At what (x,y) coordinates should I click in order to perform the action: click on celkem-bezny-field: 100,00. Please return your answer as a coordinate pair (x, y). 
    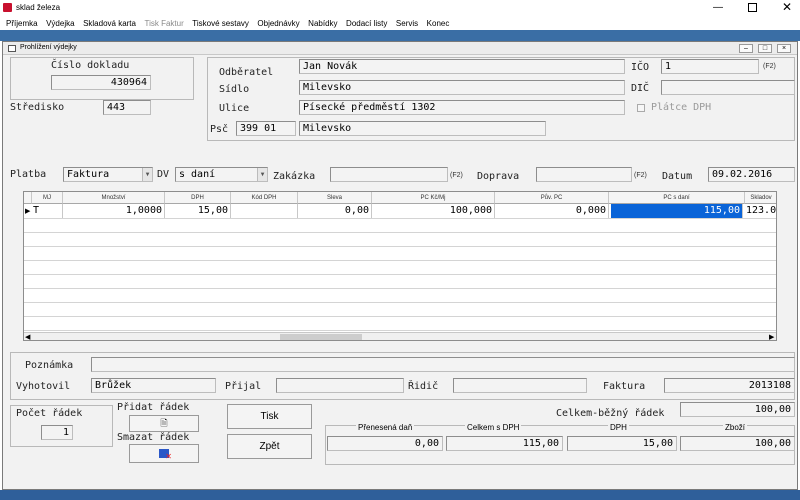
    Looking at the image, I should click on (737, 409).